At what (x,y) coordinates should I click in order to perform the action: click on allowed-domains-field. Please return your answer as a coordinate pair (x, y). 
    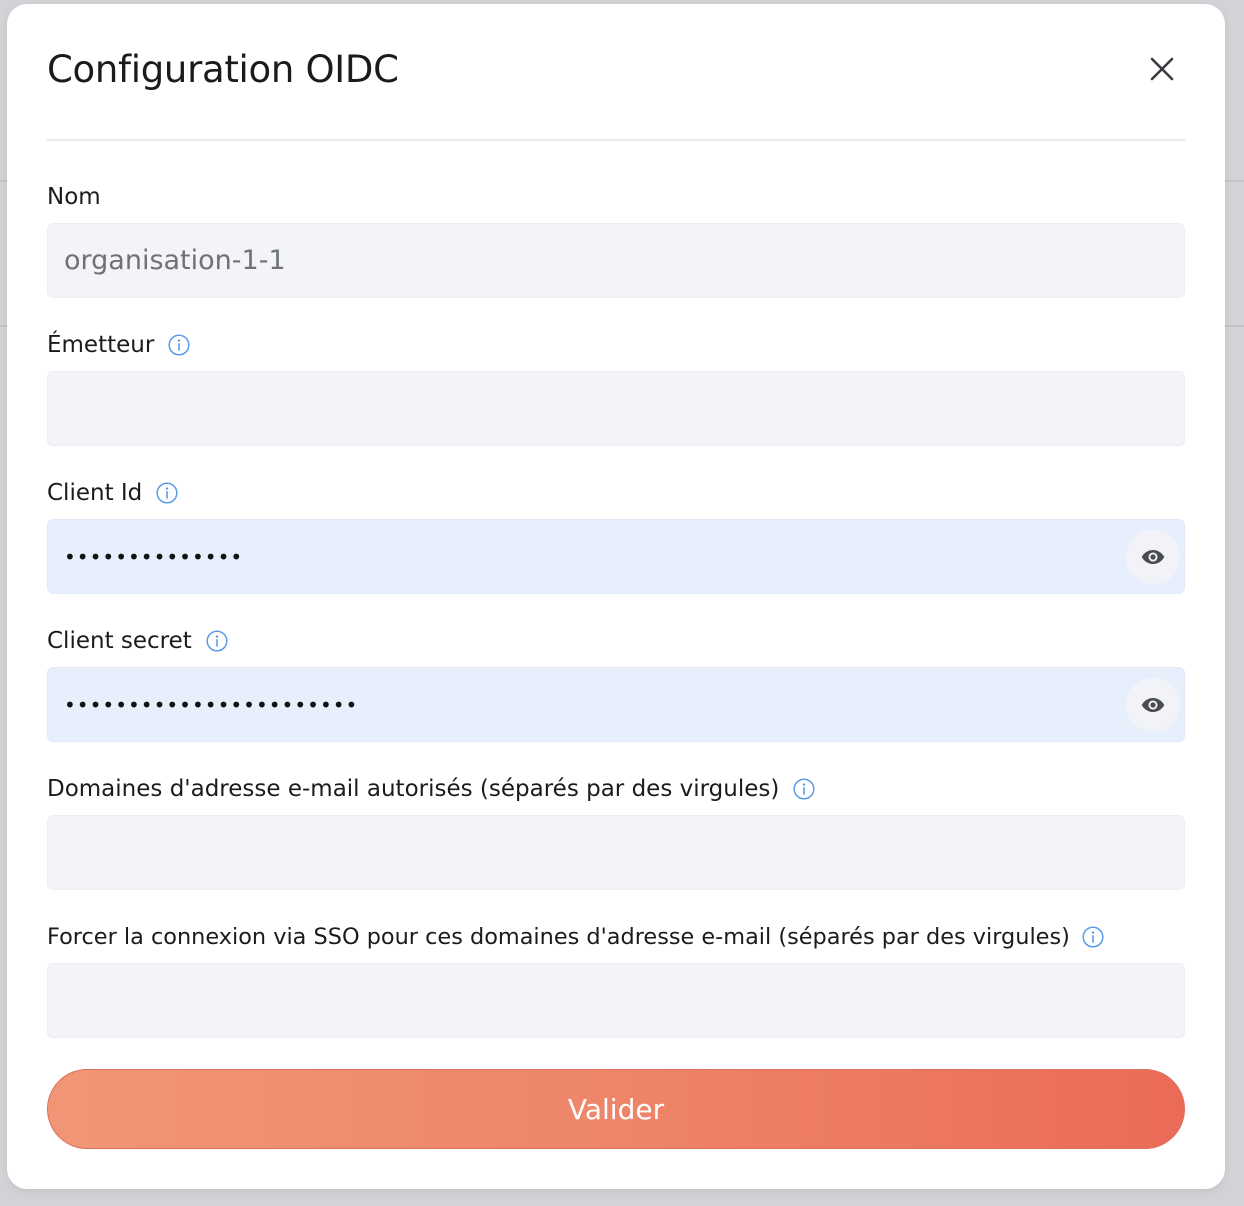
    Looking at the image, I should click on (616, 852).